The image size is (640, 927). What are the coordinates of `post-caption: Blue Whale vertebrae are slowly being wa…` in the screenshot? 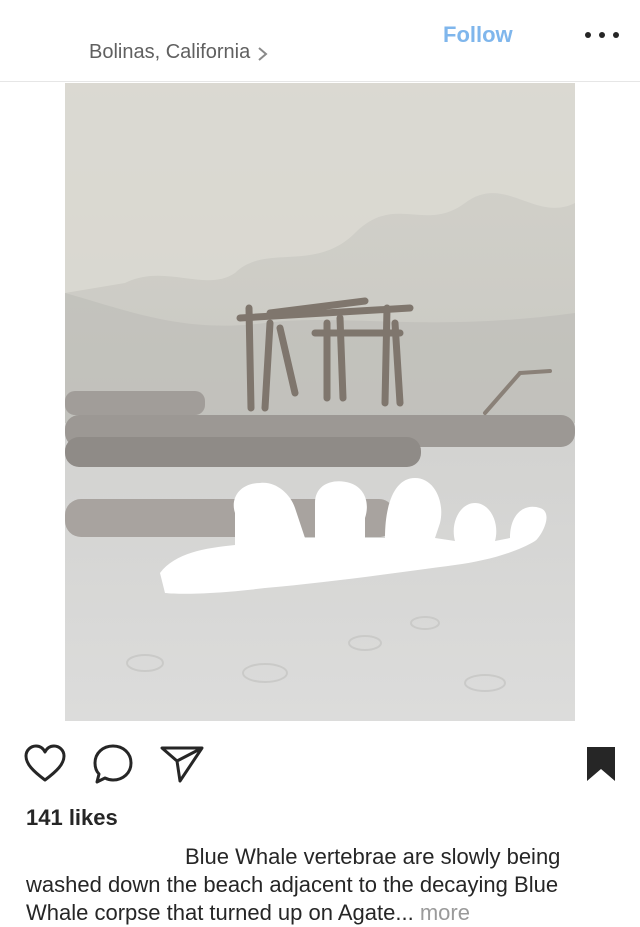 It's located at (321, 885).